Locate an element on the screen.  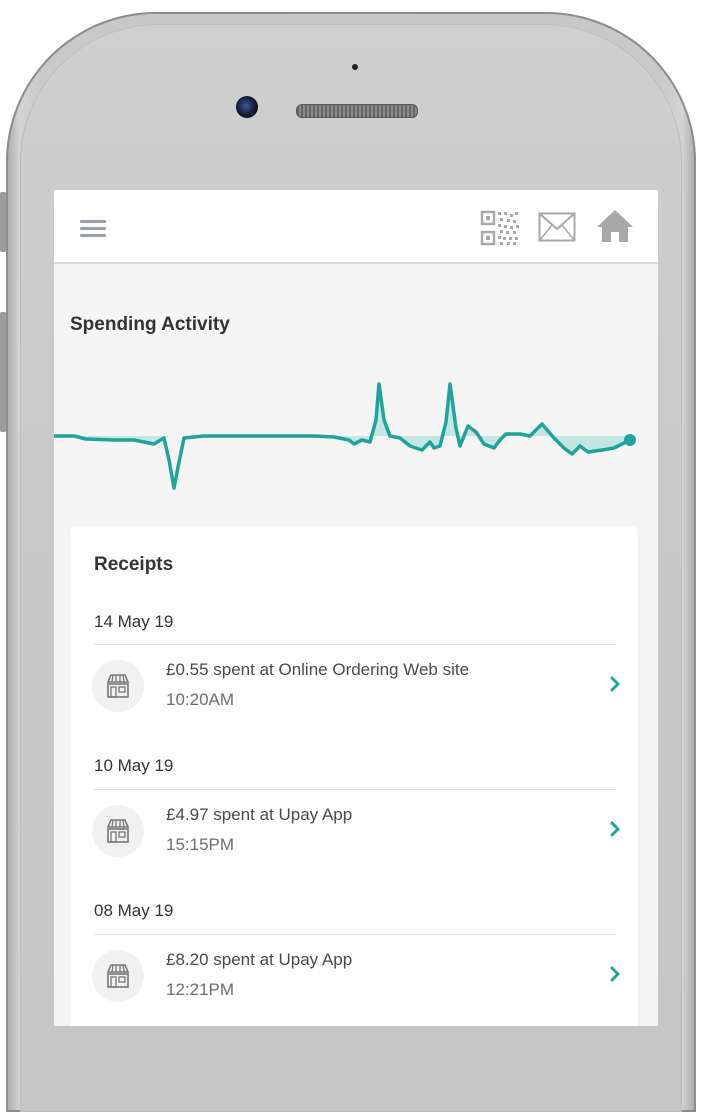
home-icon is located at coordinates (615, 226).